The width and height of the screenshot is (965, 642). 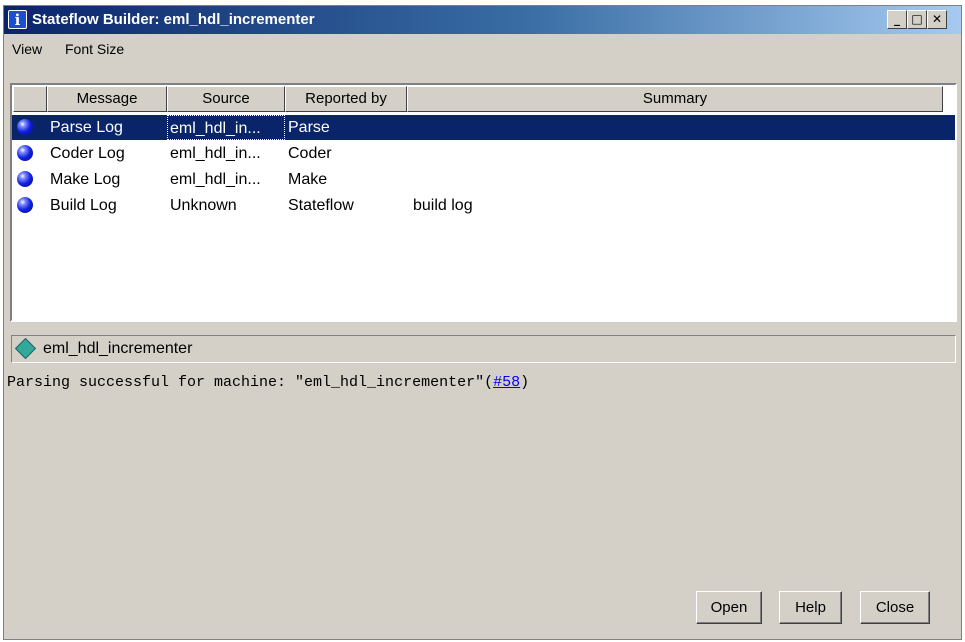 What do you see at coordinates (483, 205) in the screenshot?
I see `table-row: Build Log Unknown Stateflow build log` at bounding box center [483, 205].